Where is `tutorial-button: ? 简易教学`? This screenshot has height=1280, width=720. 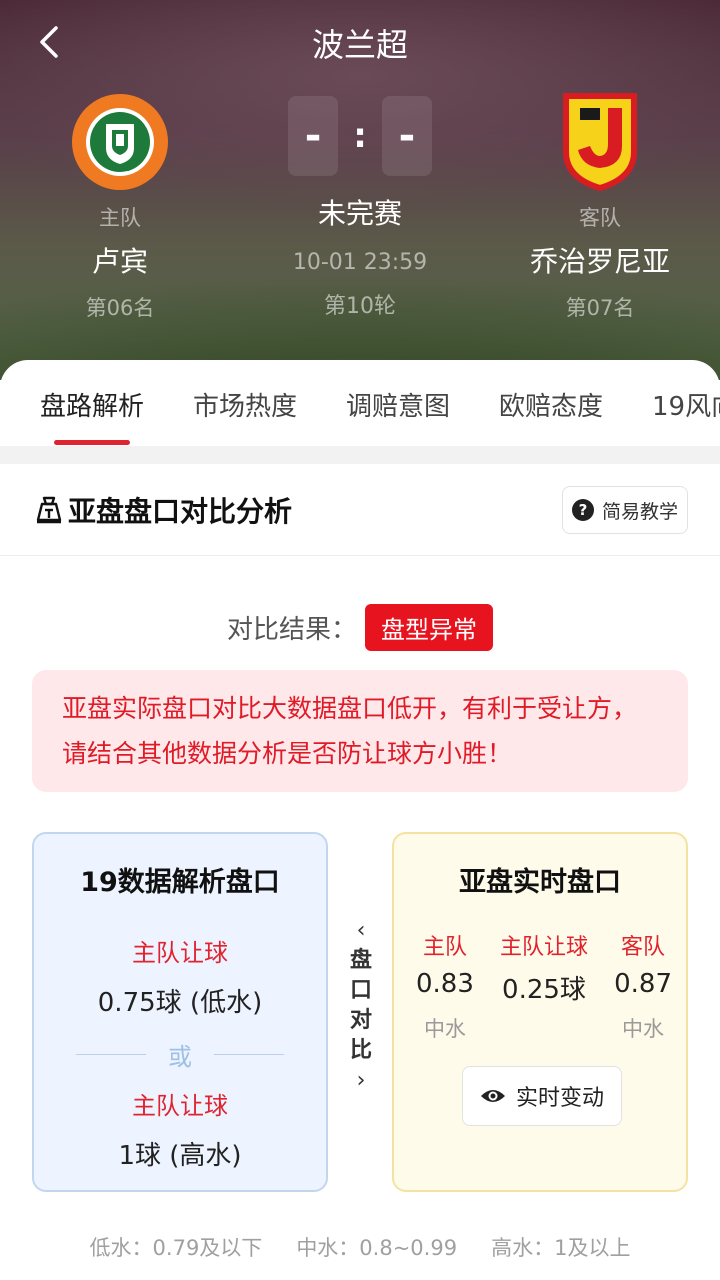 tutorial-button: ? 简易教学 is located at coordinates (625, 510).